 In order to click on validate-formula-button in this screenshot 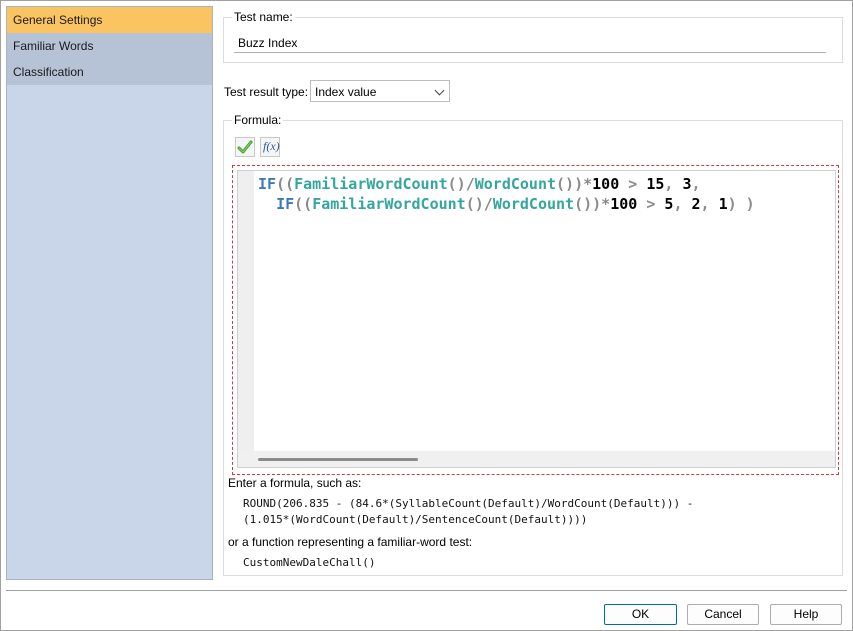, I will do `click(245, 147)`.